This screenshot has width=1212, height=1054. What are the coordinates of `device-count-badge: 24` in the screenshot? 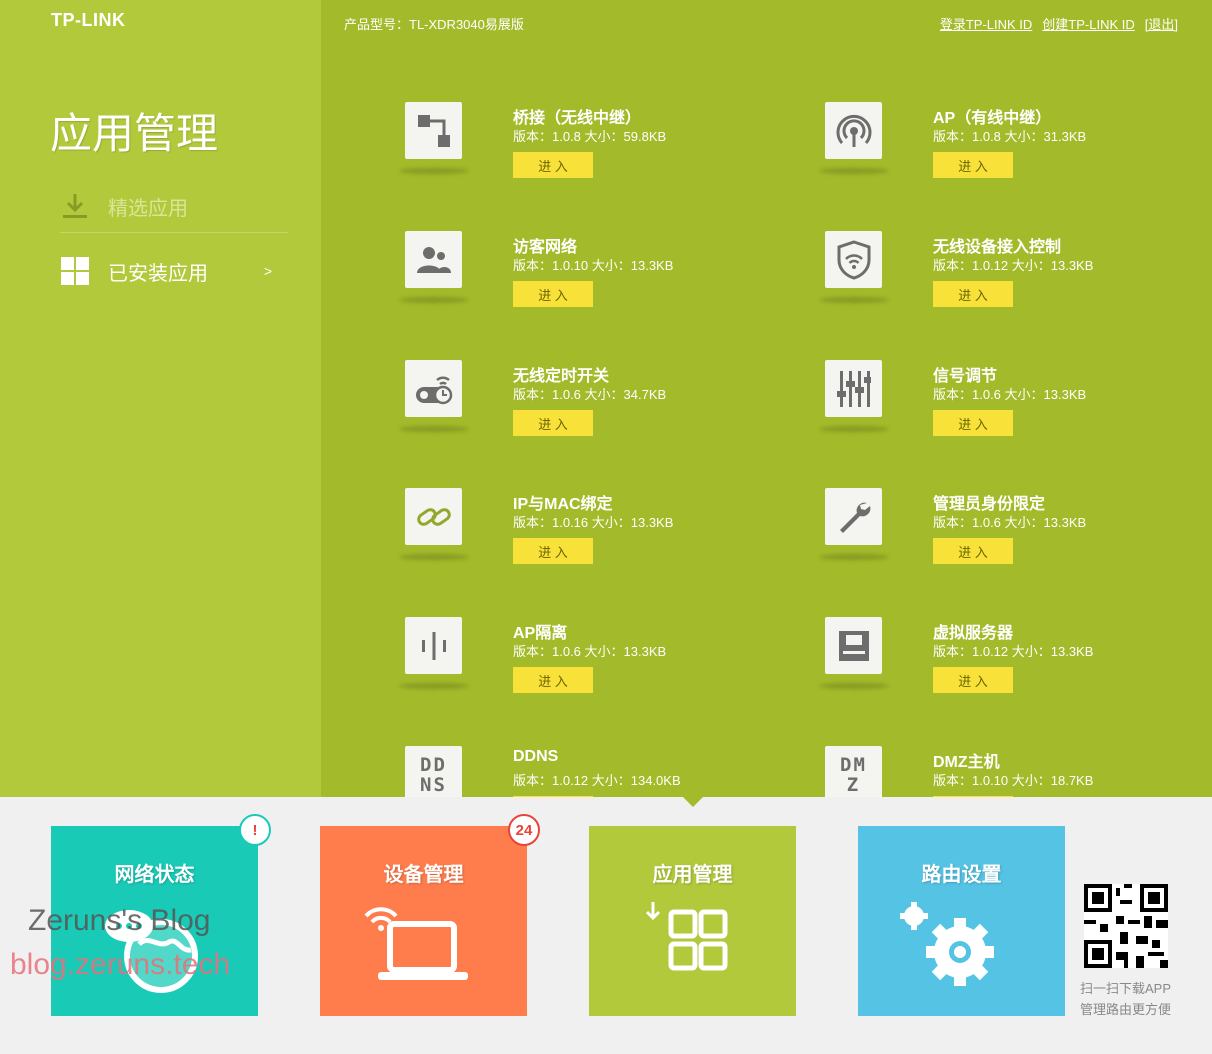 It's located at (524, 830).